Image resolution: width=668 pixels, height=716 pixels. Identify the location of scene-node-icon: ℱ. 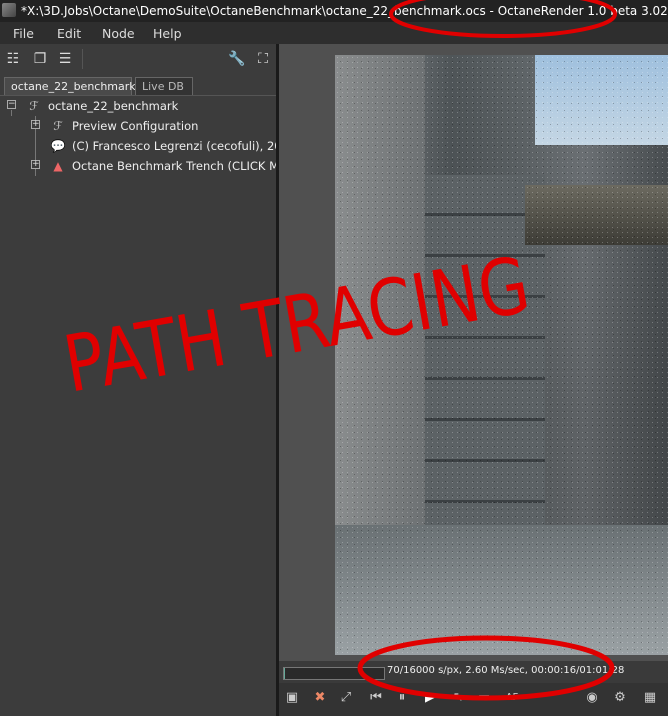
(34, 106).